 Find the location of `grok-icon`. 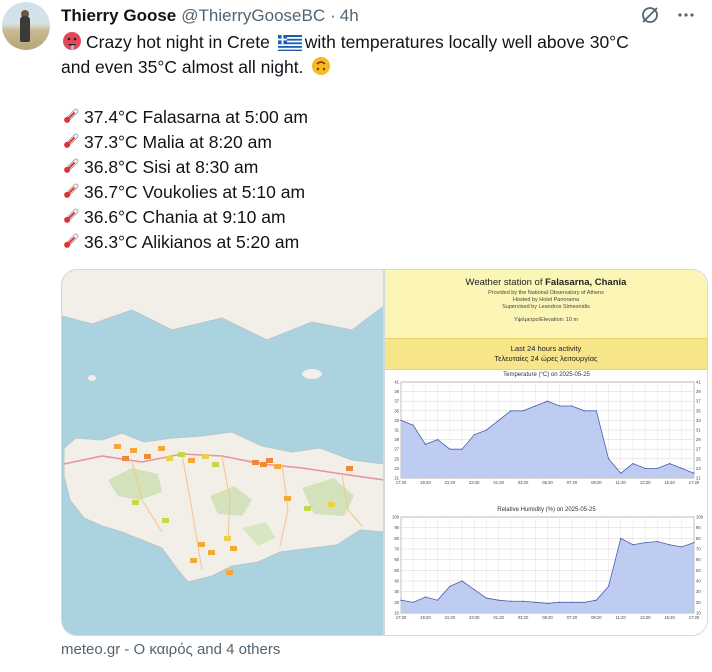

grok-icon is located at coordinates (650, 15).